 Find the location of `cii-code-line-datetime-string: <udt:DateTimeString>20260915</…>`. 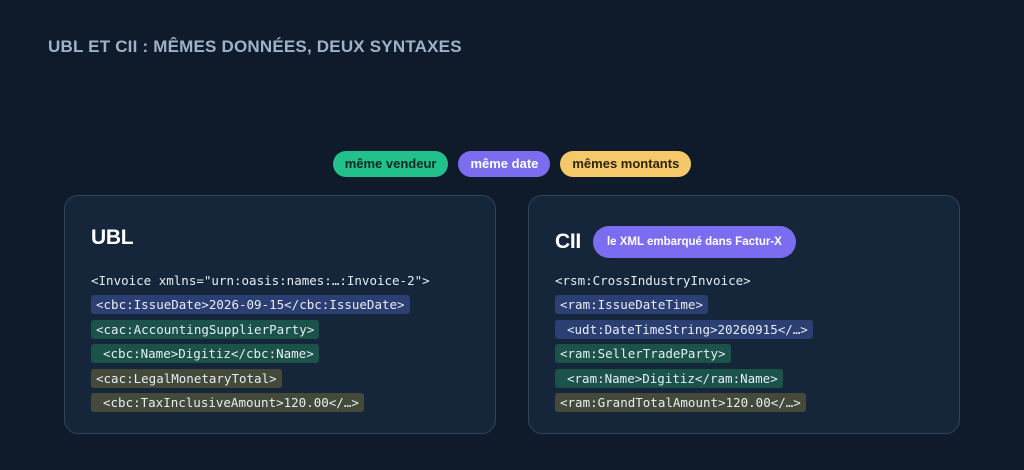

cii-code-line-datetime-string: <udt:DateTimeString>20260915</…> is located at coordinates (684, 329).